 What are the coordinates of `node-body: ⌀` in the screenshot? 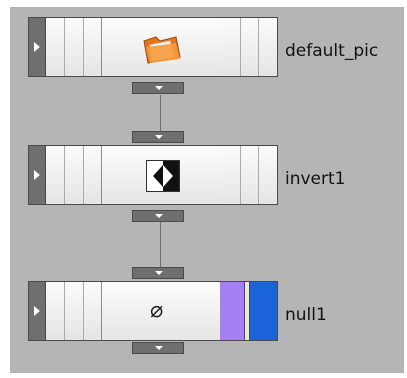 It's located at (153, 311).